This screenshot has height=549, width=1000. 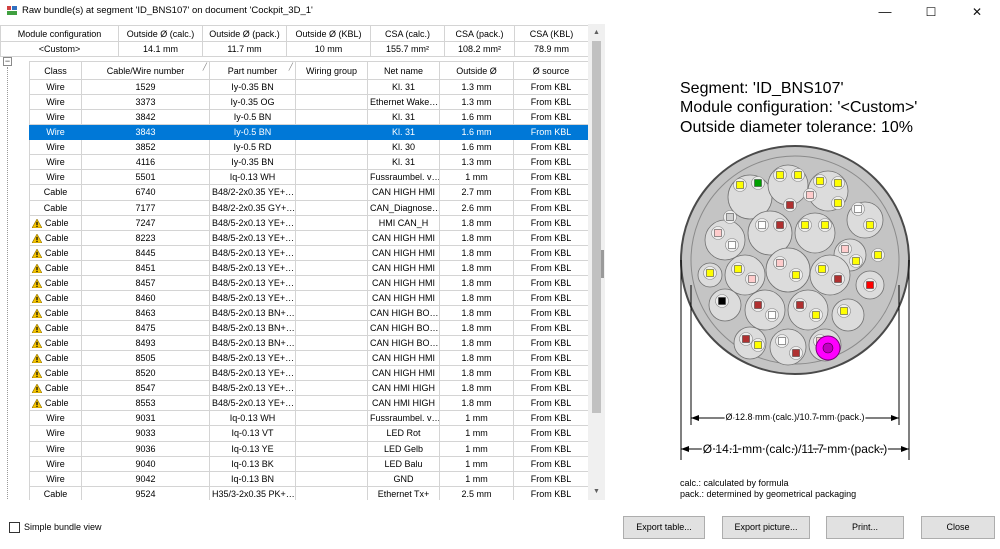 I want to click on simple-bundle-view-label: Simple bundle view, so click(x=63, y=527).